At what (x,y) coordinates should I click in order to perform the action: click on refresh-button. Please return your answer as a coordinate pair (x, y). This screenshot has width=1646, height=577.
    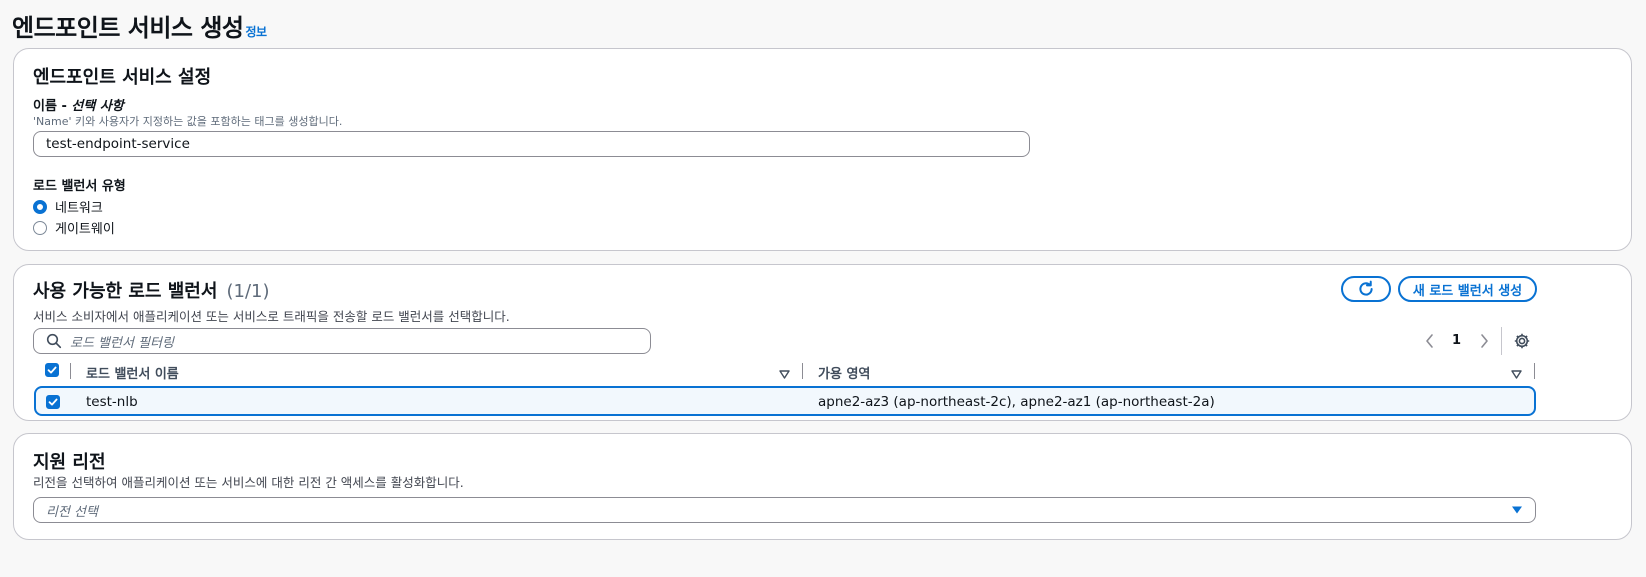
    Looking at the image, I should click on (1366, 289).